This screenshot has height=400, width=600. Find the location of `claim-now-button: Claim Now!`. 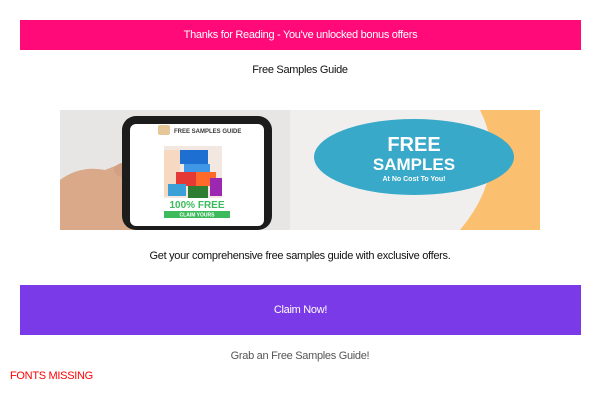

claim-now-button: Claim Now! is located at coordinates (300, 310).